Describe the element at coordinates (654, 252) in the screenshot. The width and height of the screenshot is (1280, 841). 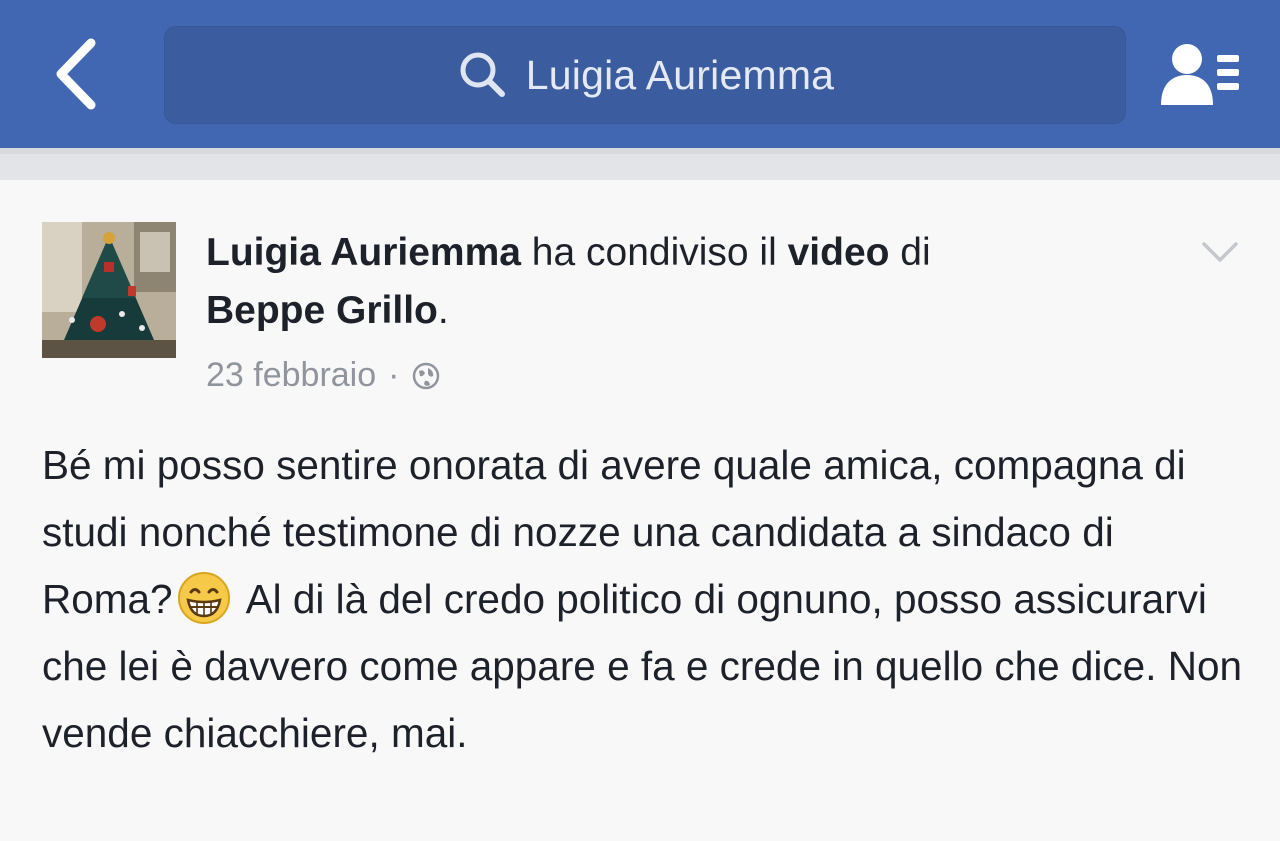
I see `action-text: ha condiviso il` at that location.